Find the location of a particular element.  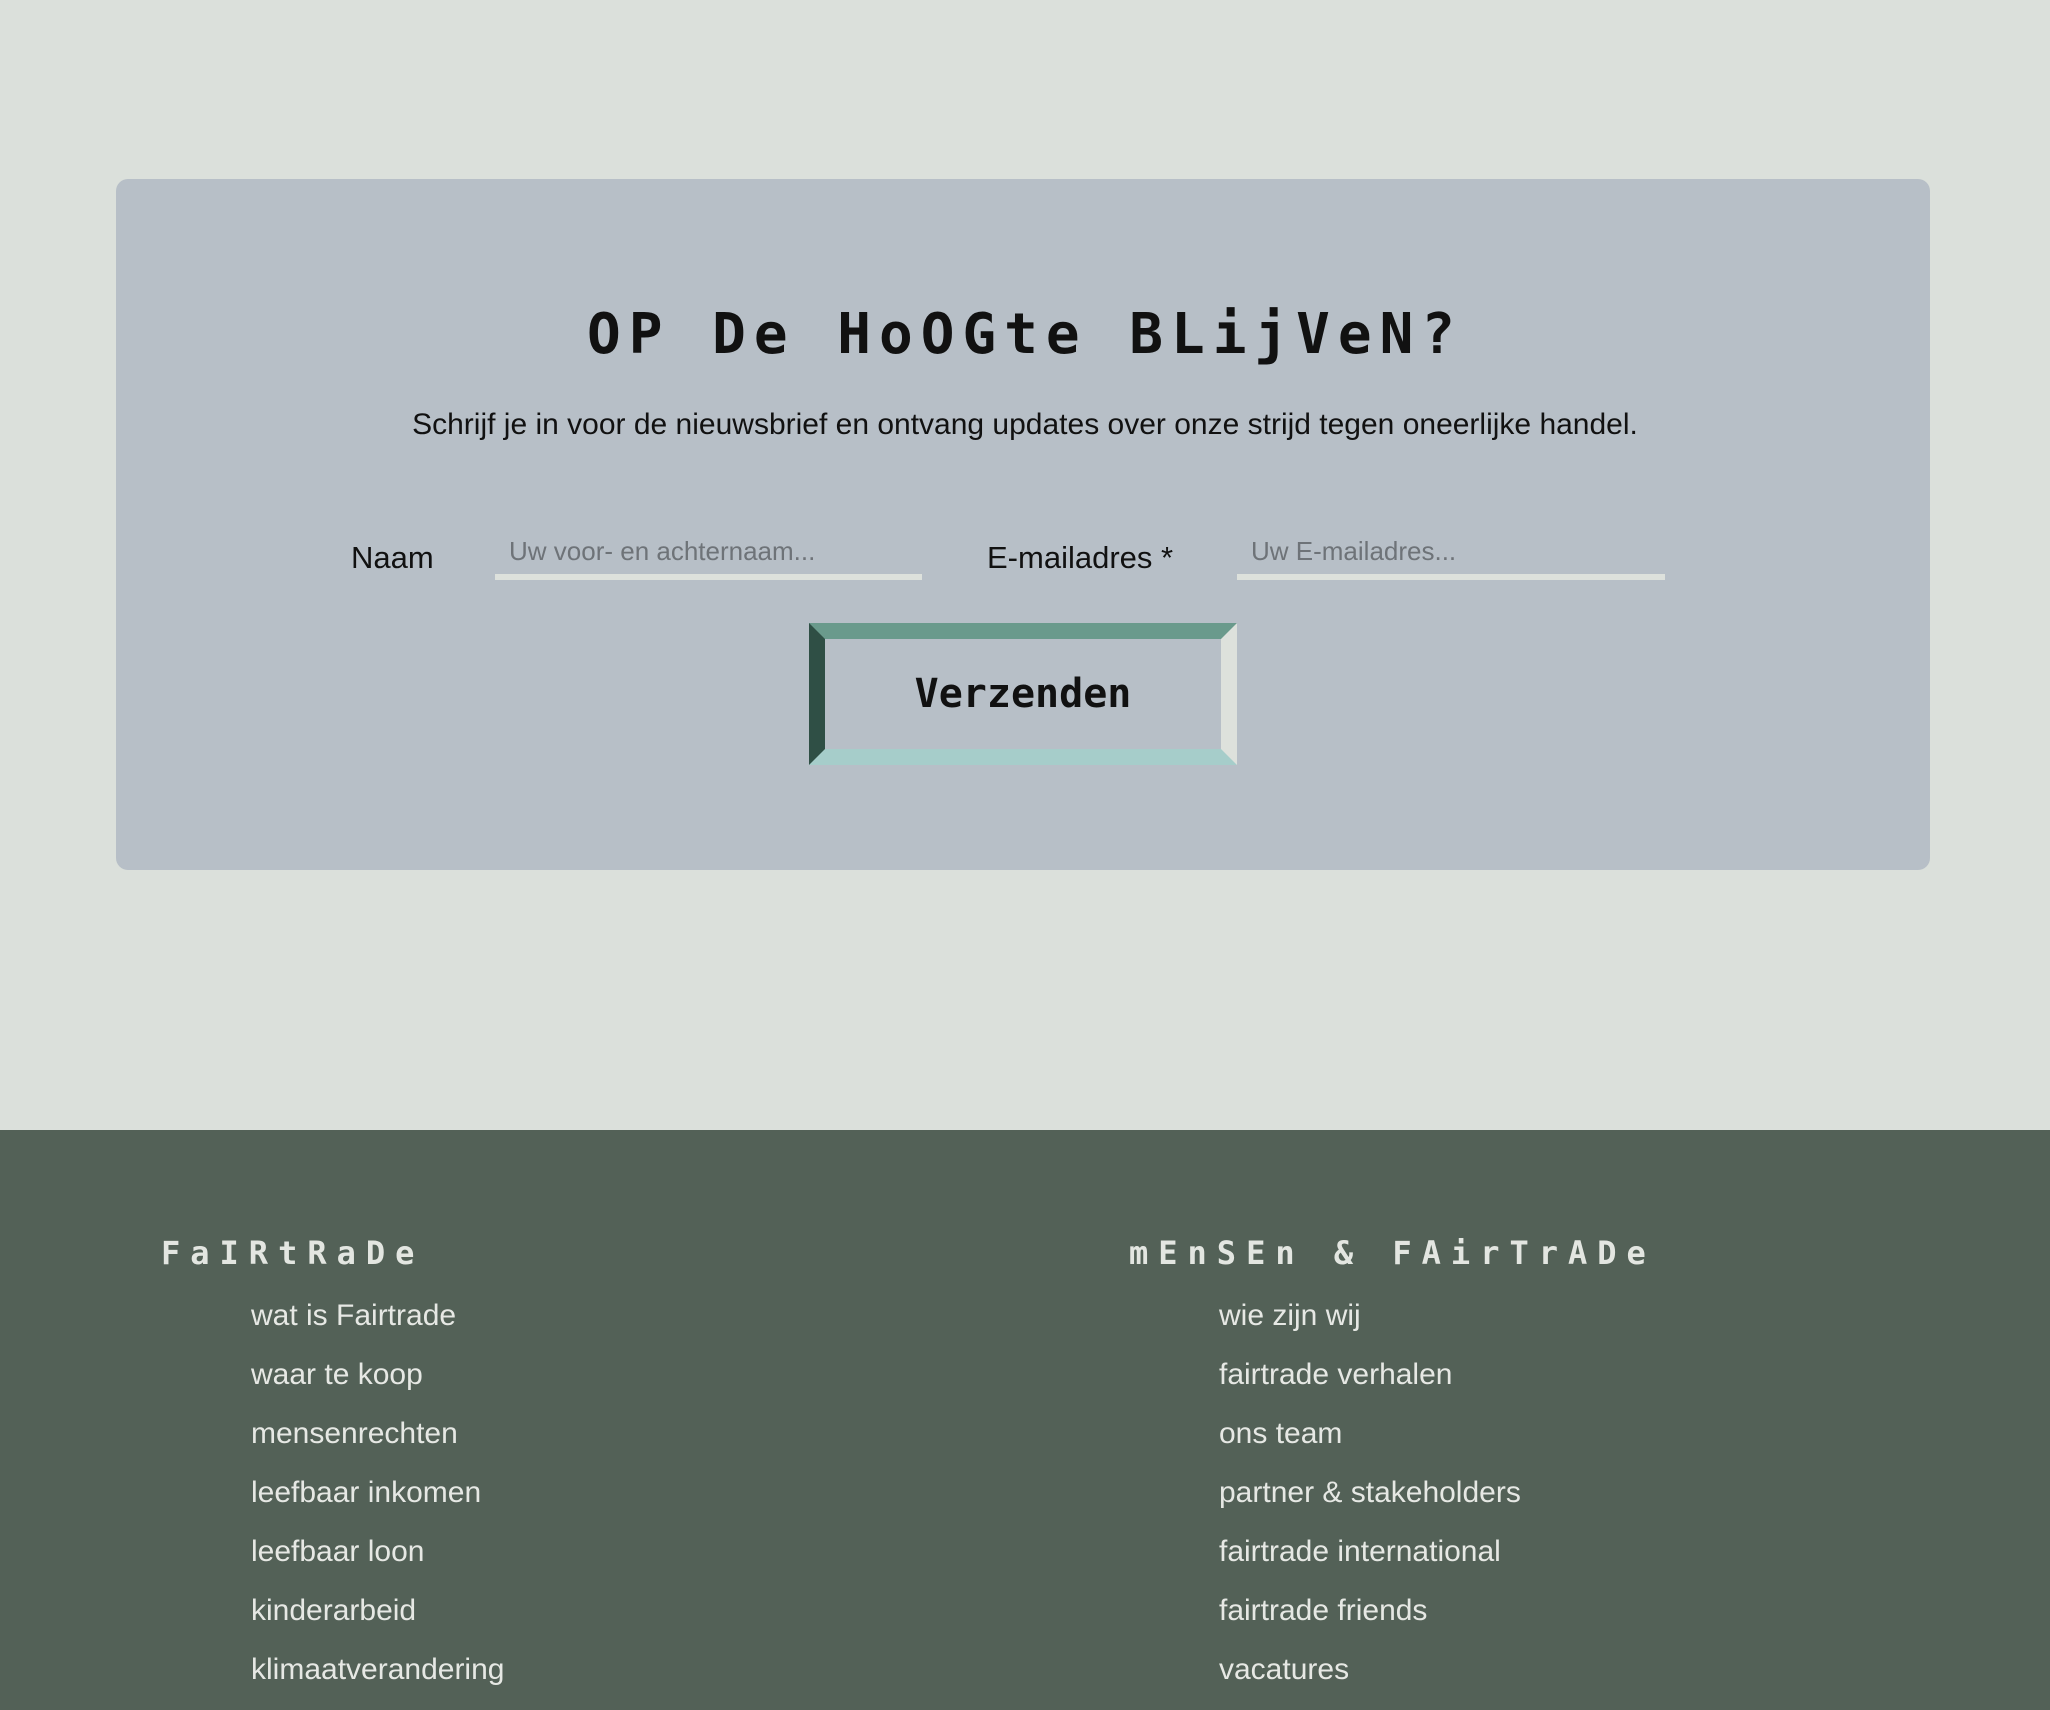

email-input is located at coordinates (1451, 554).